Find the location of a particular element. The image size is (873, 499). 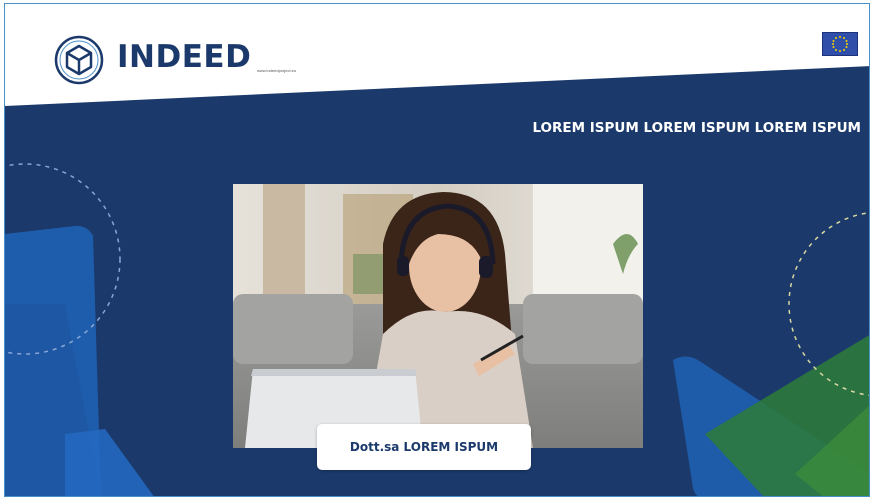

cube-hexagon-icon is located at coordinates (79, 60).